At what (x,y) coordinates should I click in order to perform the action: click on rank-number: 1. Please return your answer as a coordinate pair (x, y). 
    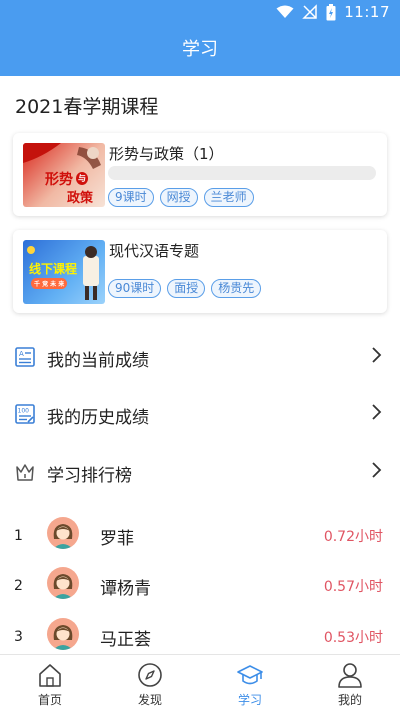
    Looking at the image, I should click on (18, 536).